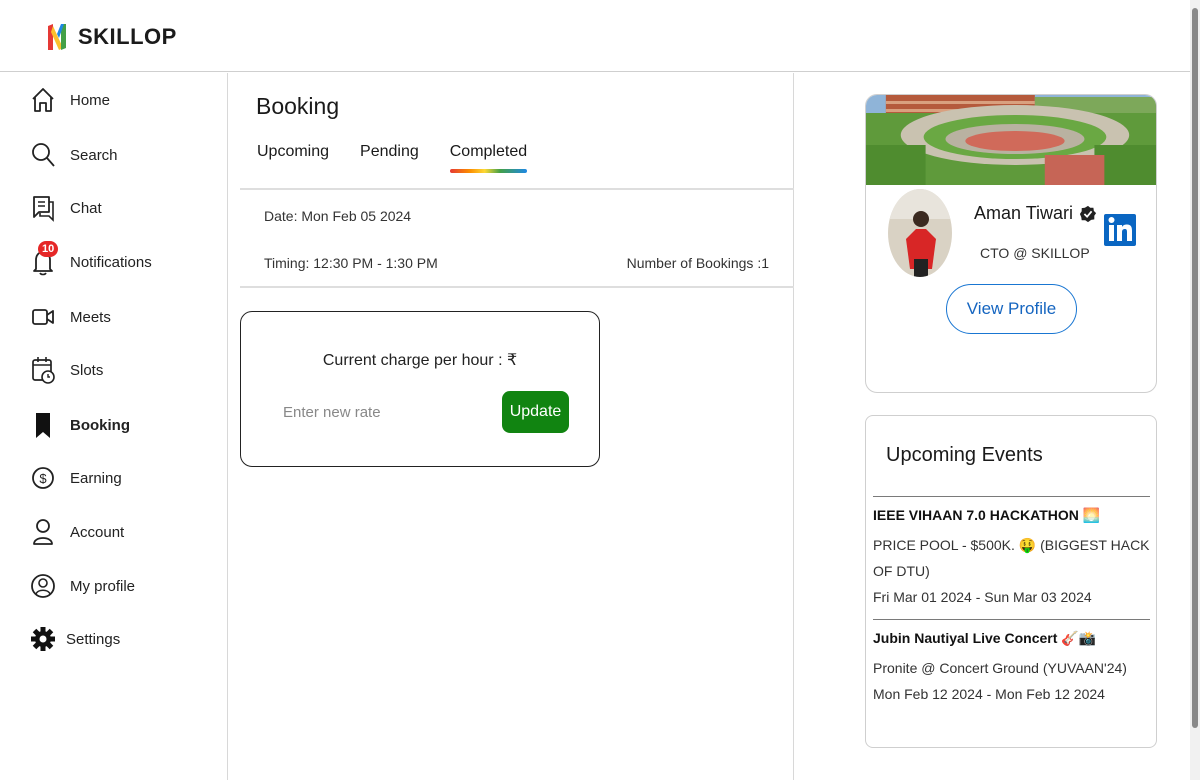  I want to click on sidebar-item-label: Slots, so click(87, 370).